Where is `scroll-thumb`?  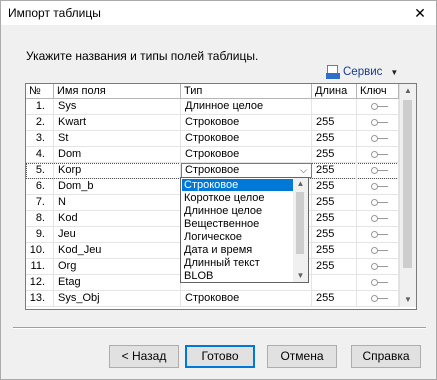
scroll-thumb is located at coordinates (407, 184).